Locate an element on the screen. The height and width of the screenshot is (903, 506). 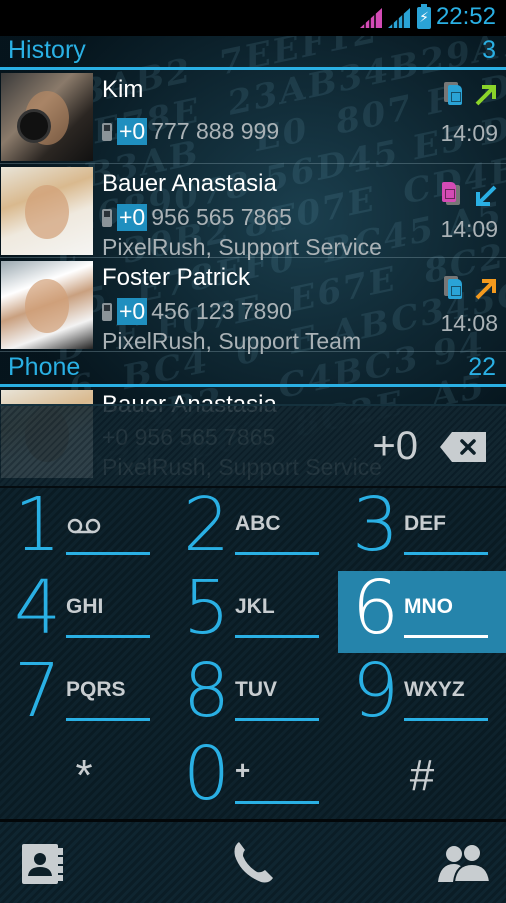
key-digit: 8 is located at coordinates (207, 691).